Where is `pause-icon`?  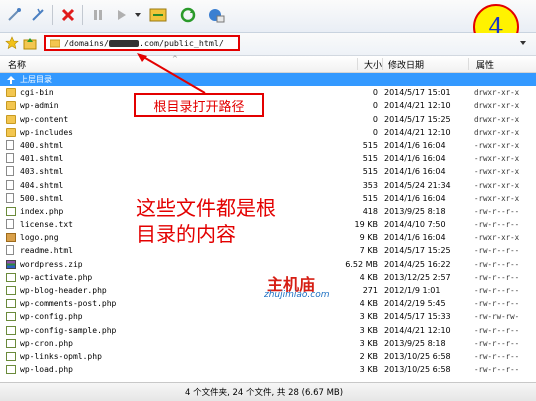 pause-icon is located at coordinates (98, 15).